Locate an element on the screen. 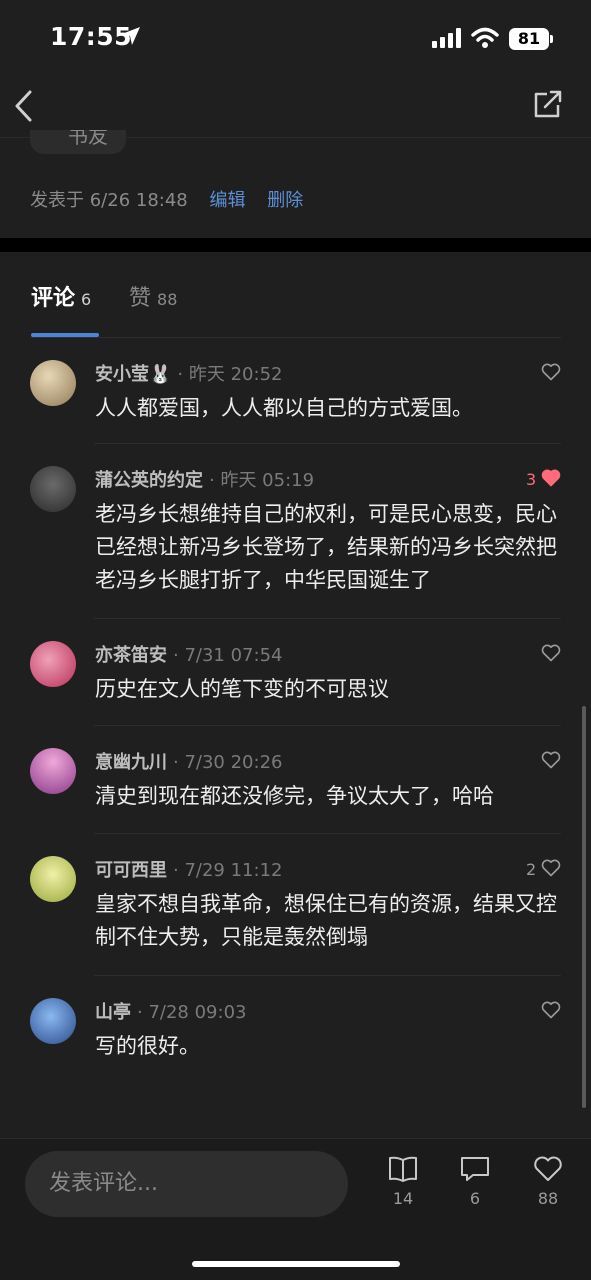  comment-time: · 昨天 20:52 is located at coordinates (230, 374).